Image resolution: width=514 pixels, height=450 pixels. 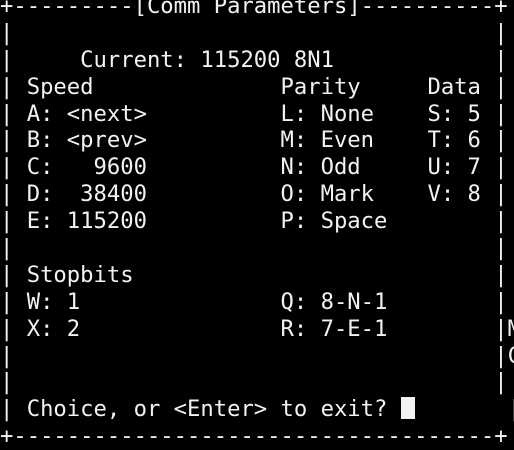 What do you see at coordinates (257, 329) in the screenshot?
I see `option-row-stopbits-2-7e1: | X: 2 R: 7-E-1 |M` at bounding box center [257, 329].